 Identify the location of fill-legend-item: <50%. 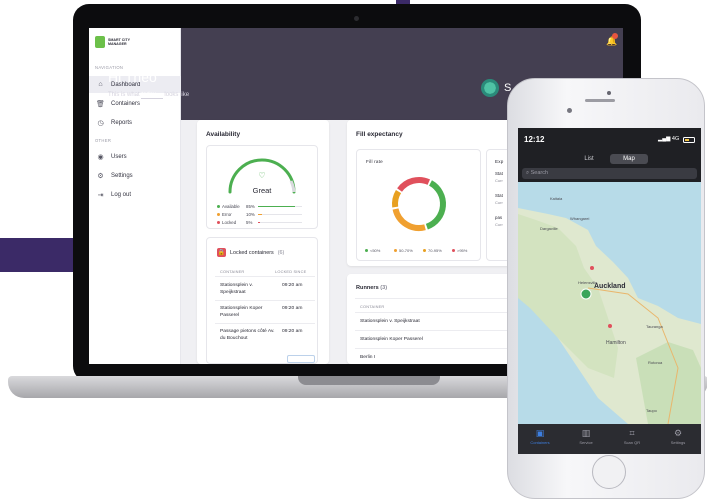
(372, 250).